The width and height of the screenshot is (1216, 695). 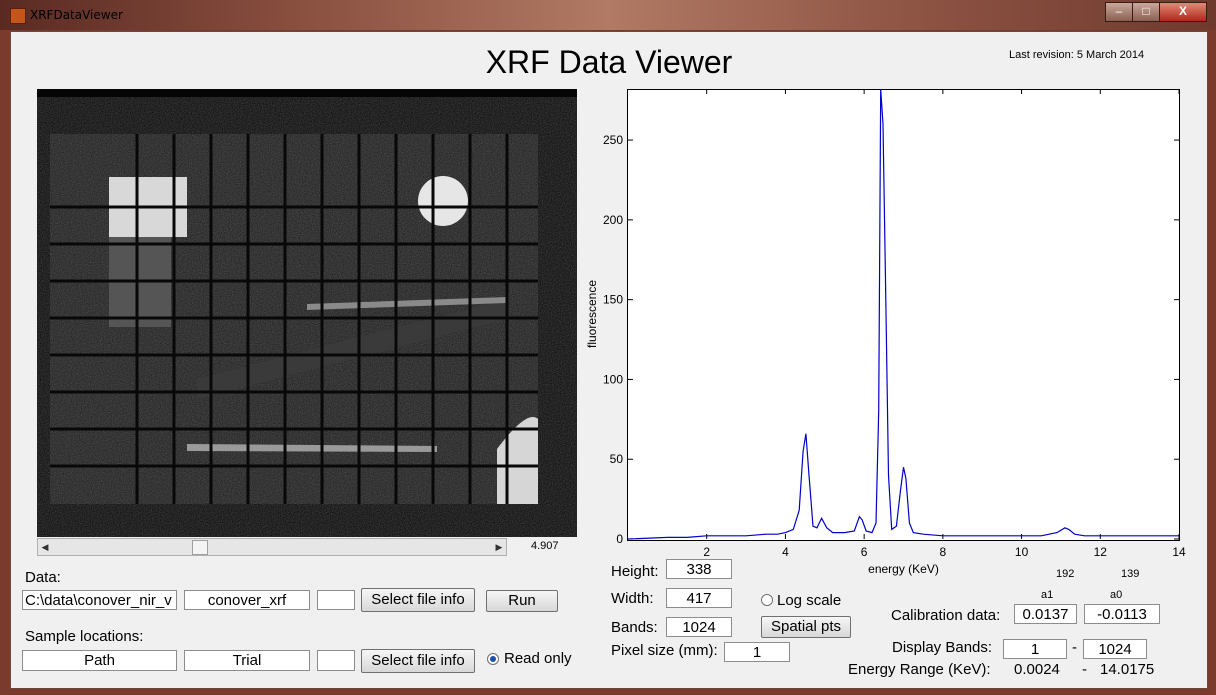 I want to click on x-axis-label: energy (KeV), so click(x=903, y=569).